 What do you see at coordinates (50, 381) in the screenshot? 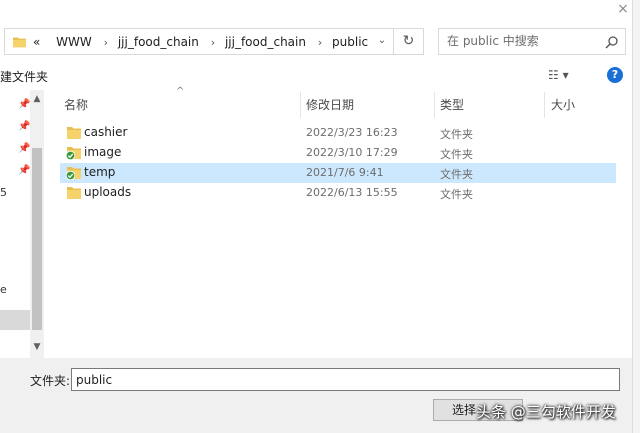
I see `folder-label: 文件夹:` at bounding box center [50, 381].